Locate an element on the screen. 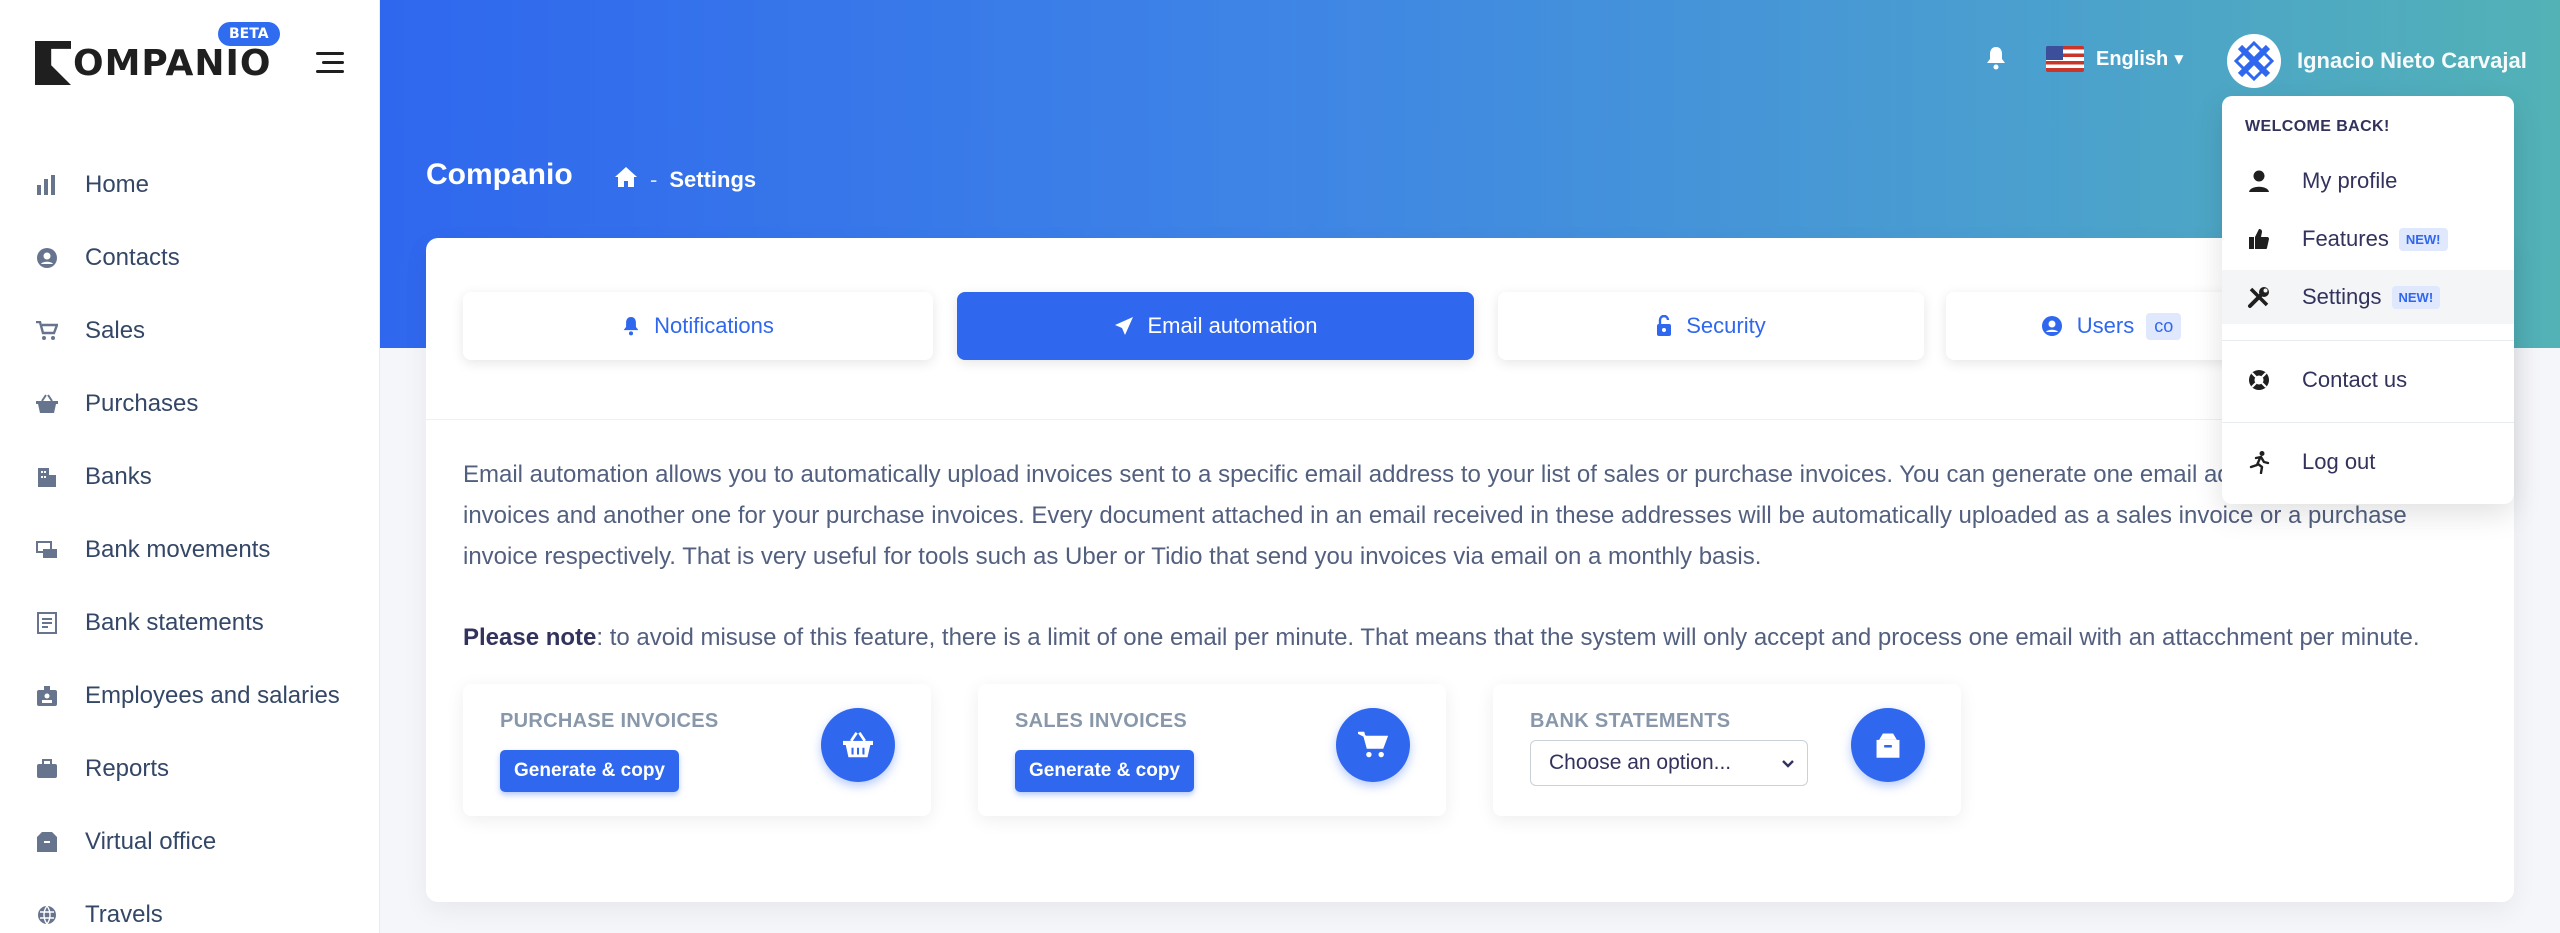 The width and height of the screenshot is (2560, 933). tab-security: Security is located at coordinates (1711, 326).